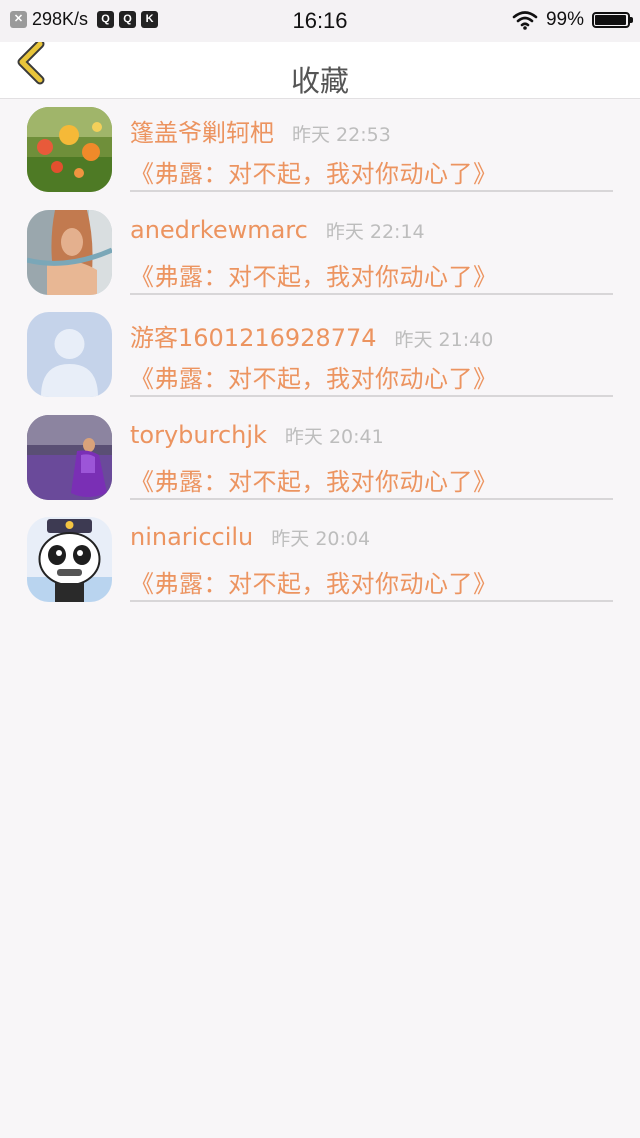 Image resolution: width=640 pixels, height=1138 pixels. What do you see at coordinates (320, 256) in the screenshot?
I see `list-item: anedrkewmarc 昨天 22:14 《弗露：对不起，我对你动心了》` at bounding box center [320, 256].